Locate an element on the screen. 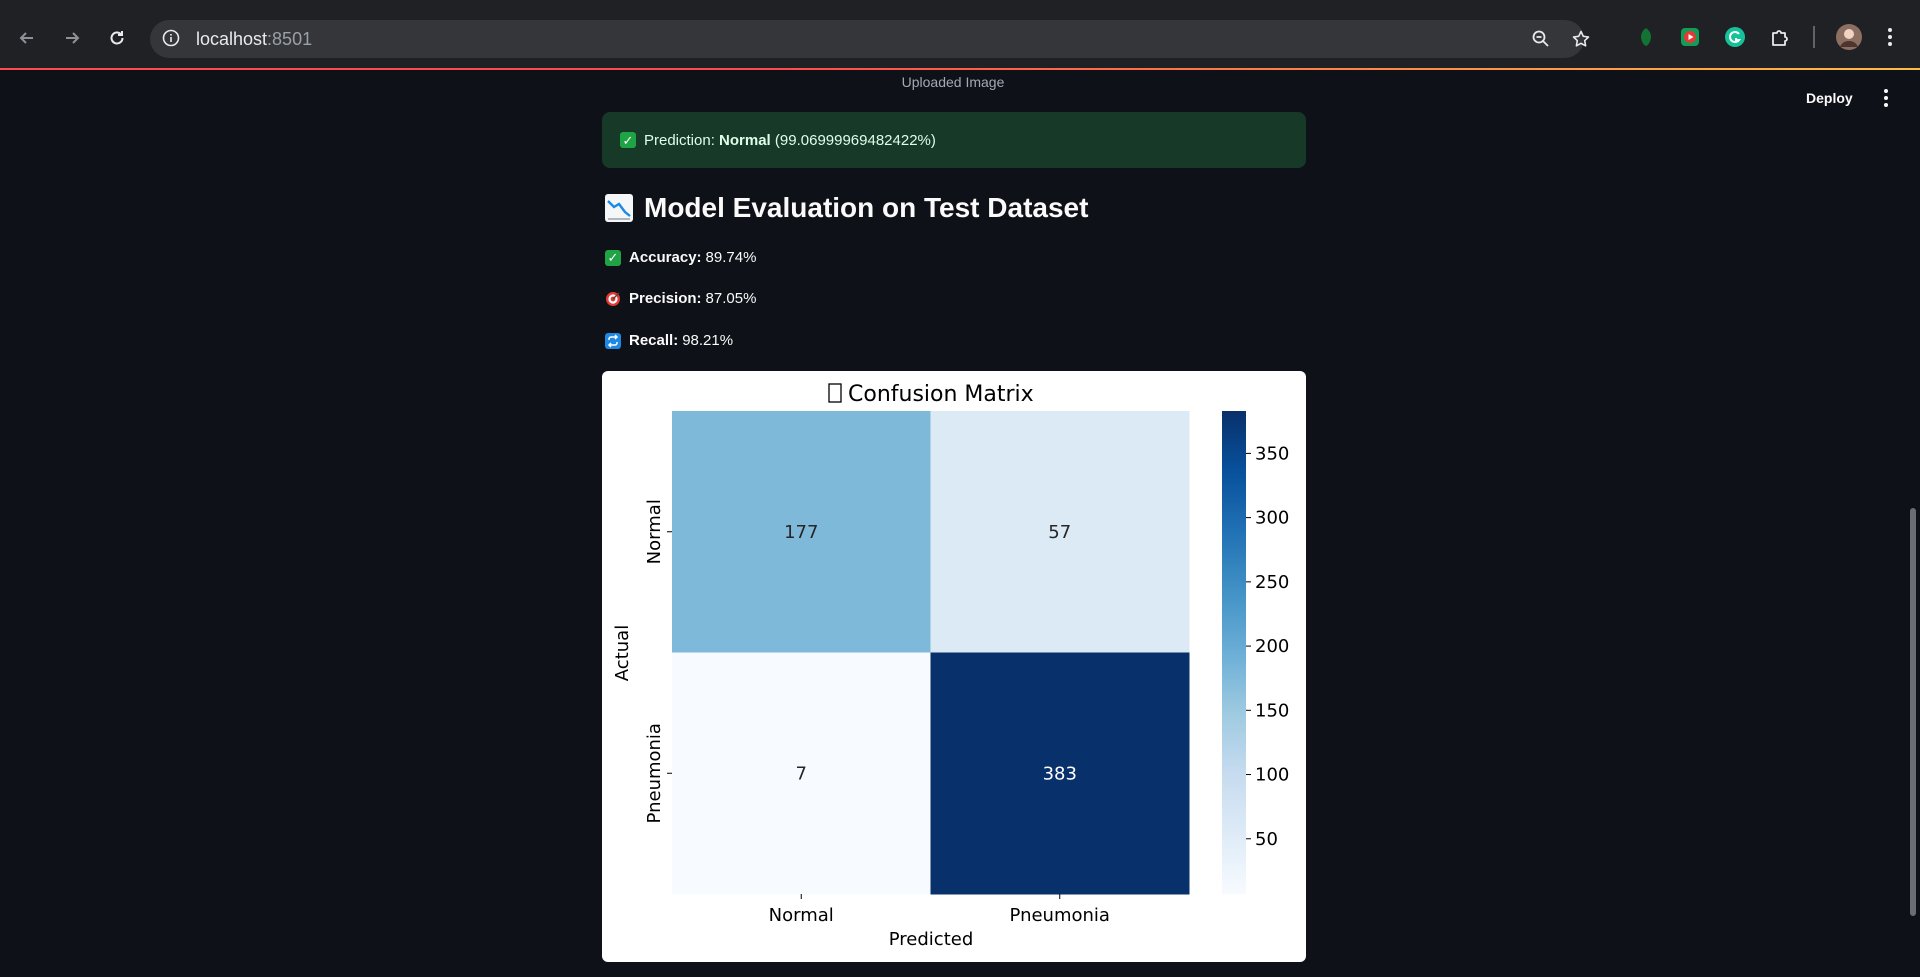 This screenshot has height=977, width=1920. extension-video-icon is located at coordinates (1690, 37).